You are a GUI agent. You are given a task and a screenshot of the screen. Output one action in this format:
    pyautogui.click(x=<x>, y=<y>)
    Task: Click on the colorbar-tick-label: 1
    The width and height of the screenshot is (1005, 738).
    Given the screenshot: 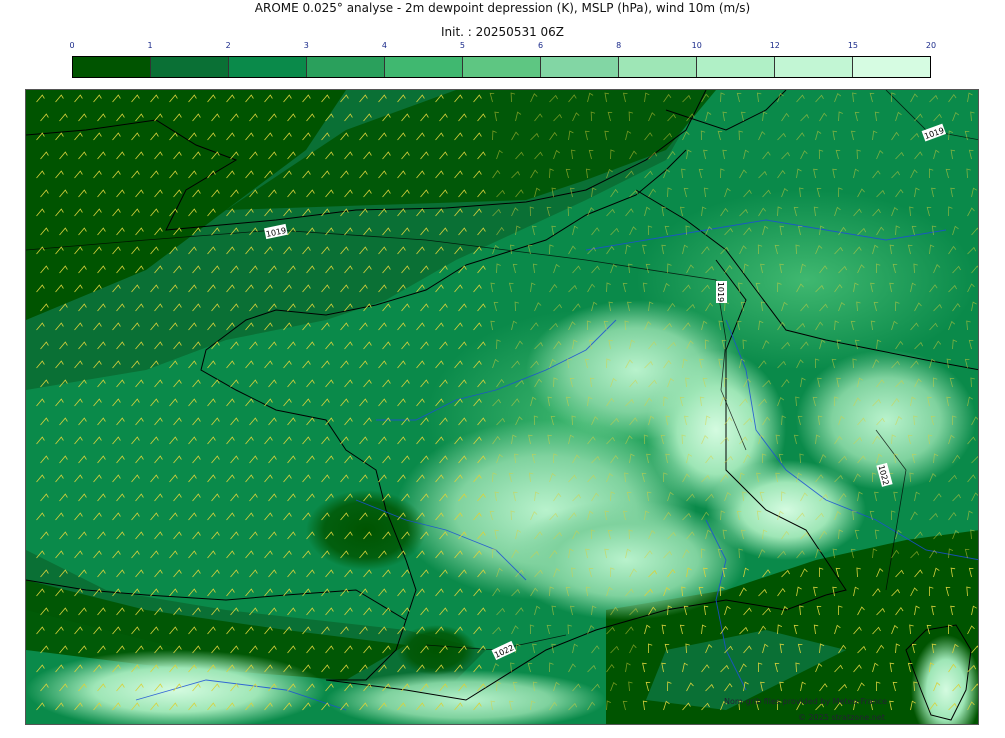 What is the action you would take?
    pyautogui.click(x=150, y=45)
    